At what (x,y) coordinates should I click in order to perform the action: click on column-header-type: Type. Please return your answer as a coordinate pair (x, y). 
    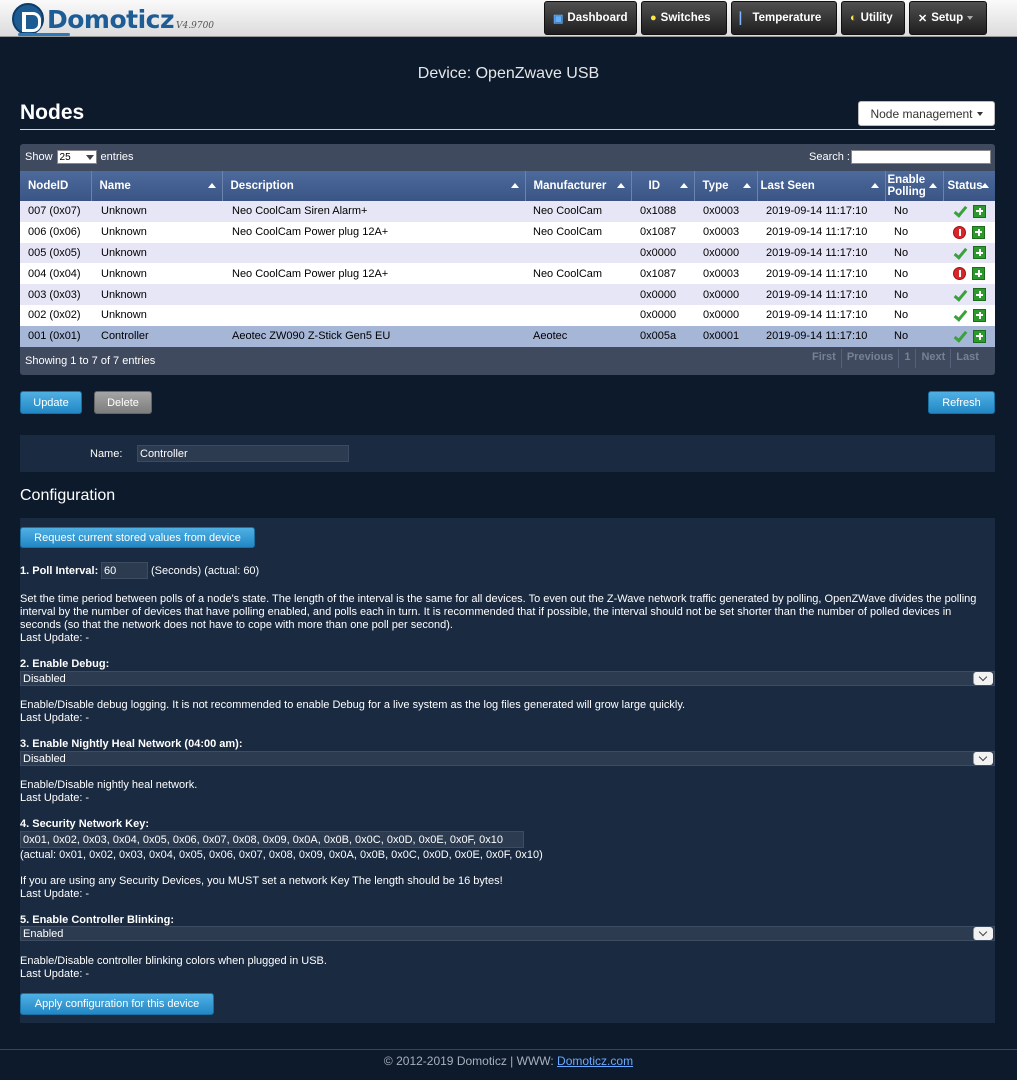
    Looking at the image, I should click on (726, 186).